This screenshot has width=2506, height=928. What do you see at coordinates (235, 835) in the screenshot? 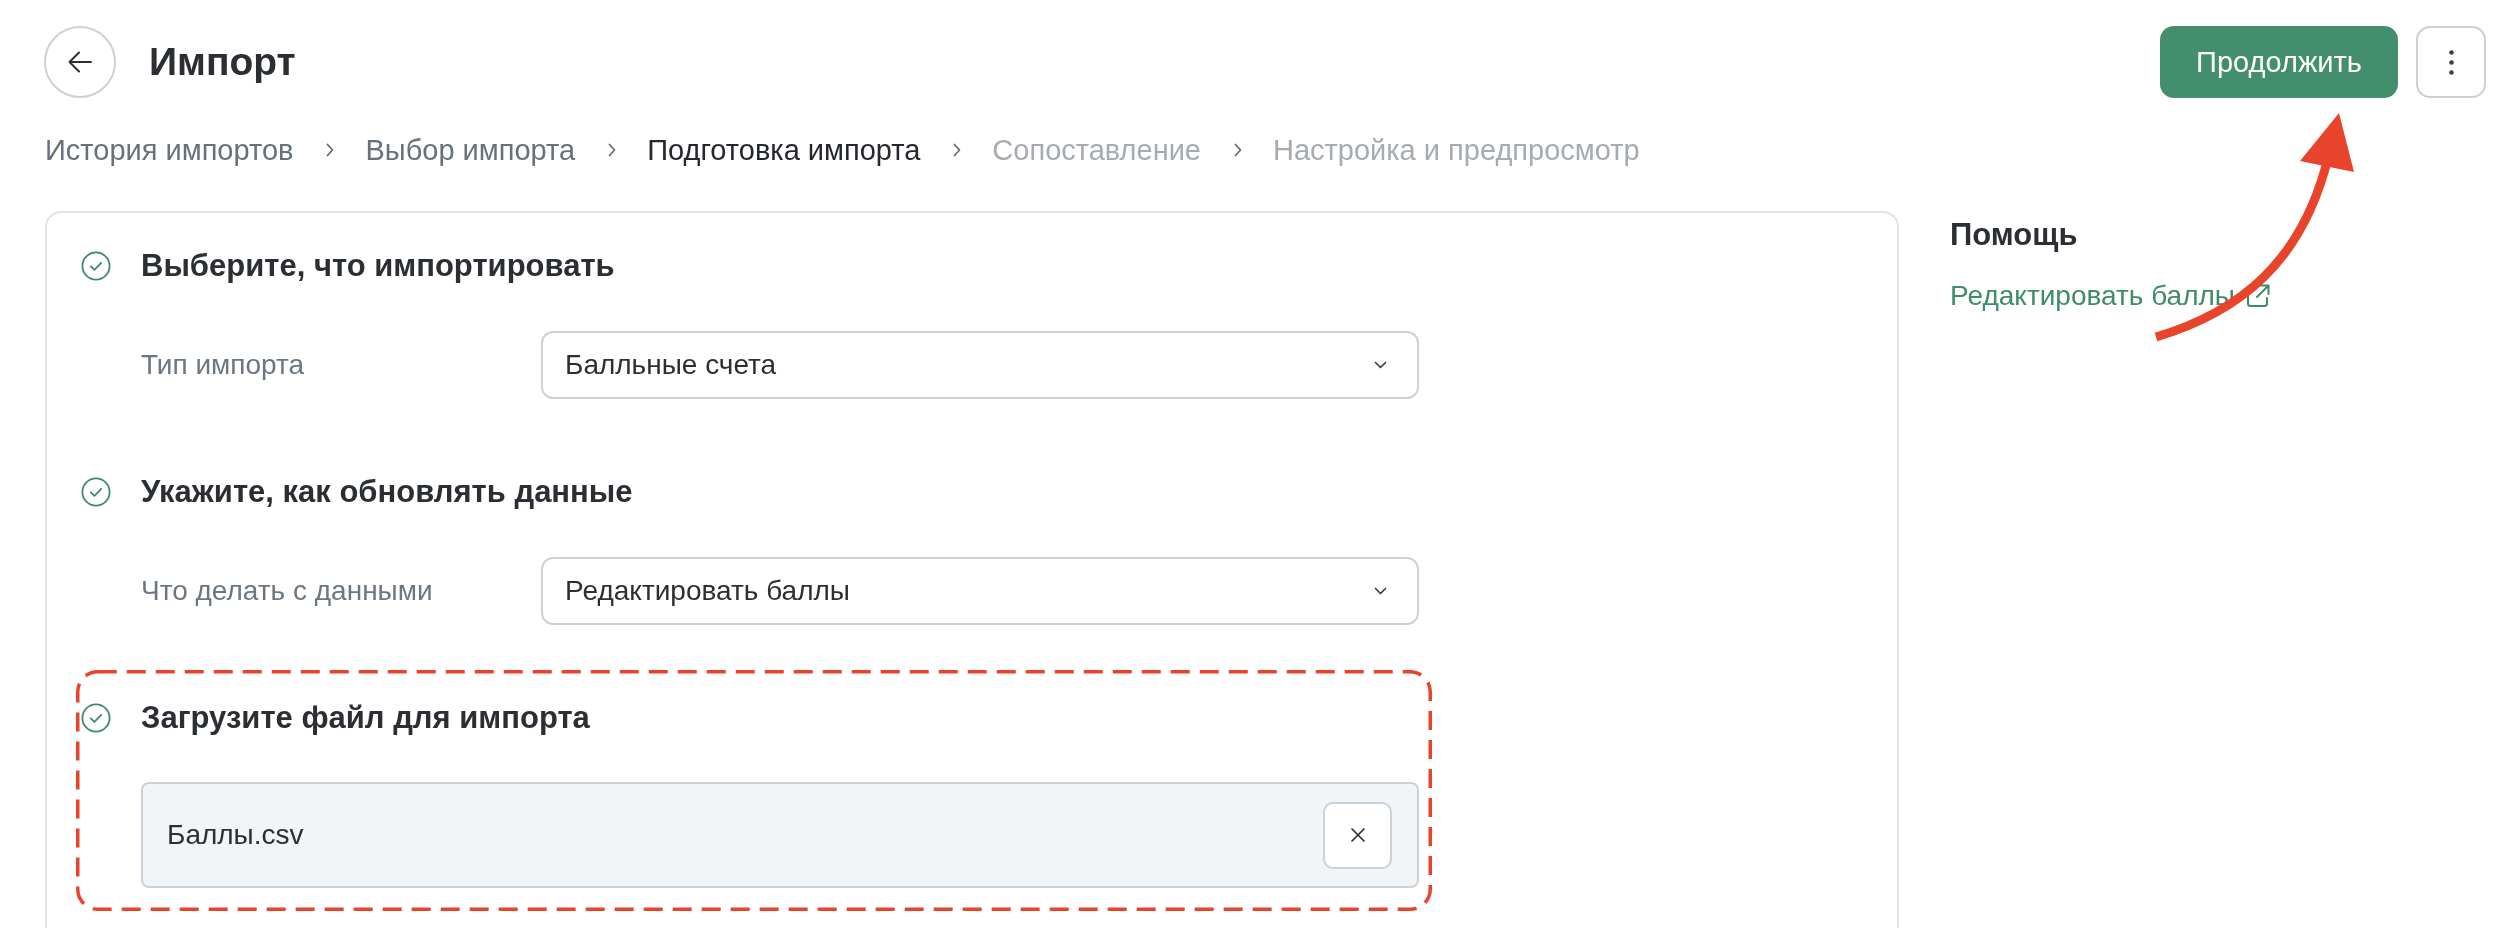
I see `file-name: Баллы.csv` at bounding box center [235, 835].